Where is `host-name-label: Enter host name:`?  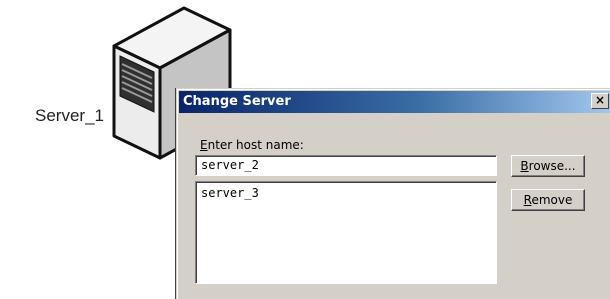
host-name-label: Enter host name: is located at coordinates (252, 145).